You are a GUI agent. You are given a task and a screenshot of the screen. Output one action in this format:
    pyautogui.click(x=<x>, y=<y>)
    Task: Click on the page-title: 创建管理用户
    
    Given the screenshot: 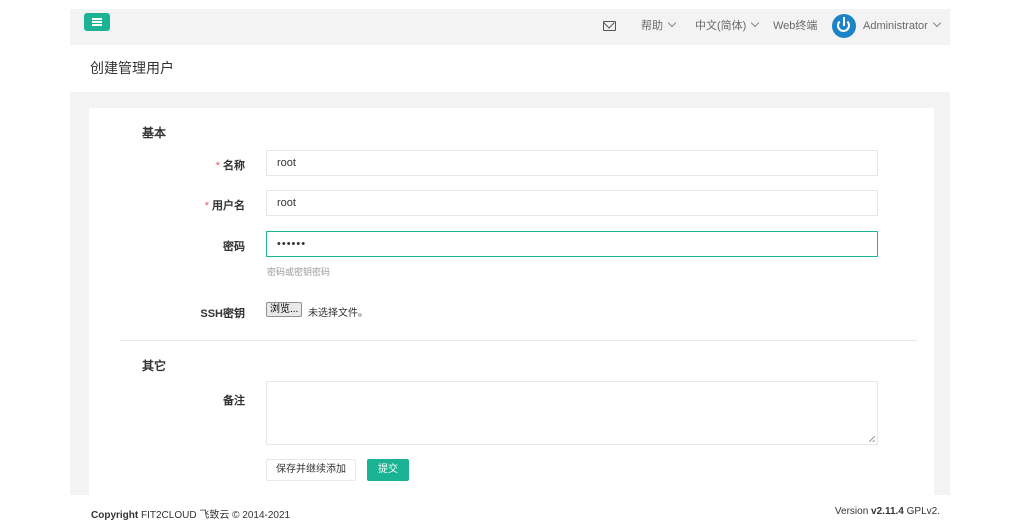 What is the action you would take?
    pyautogui.click(x=132, y=68)
    